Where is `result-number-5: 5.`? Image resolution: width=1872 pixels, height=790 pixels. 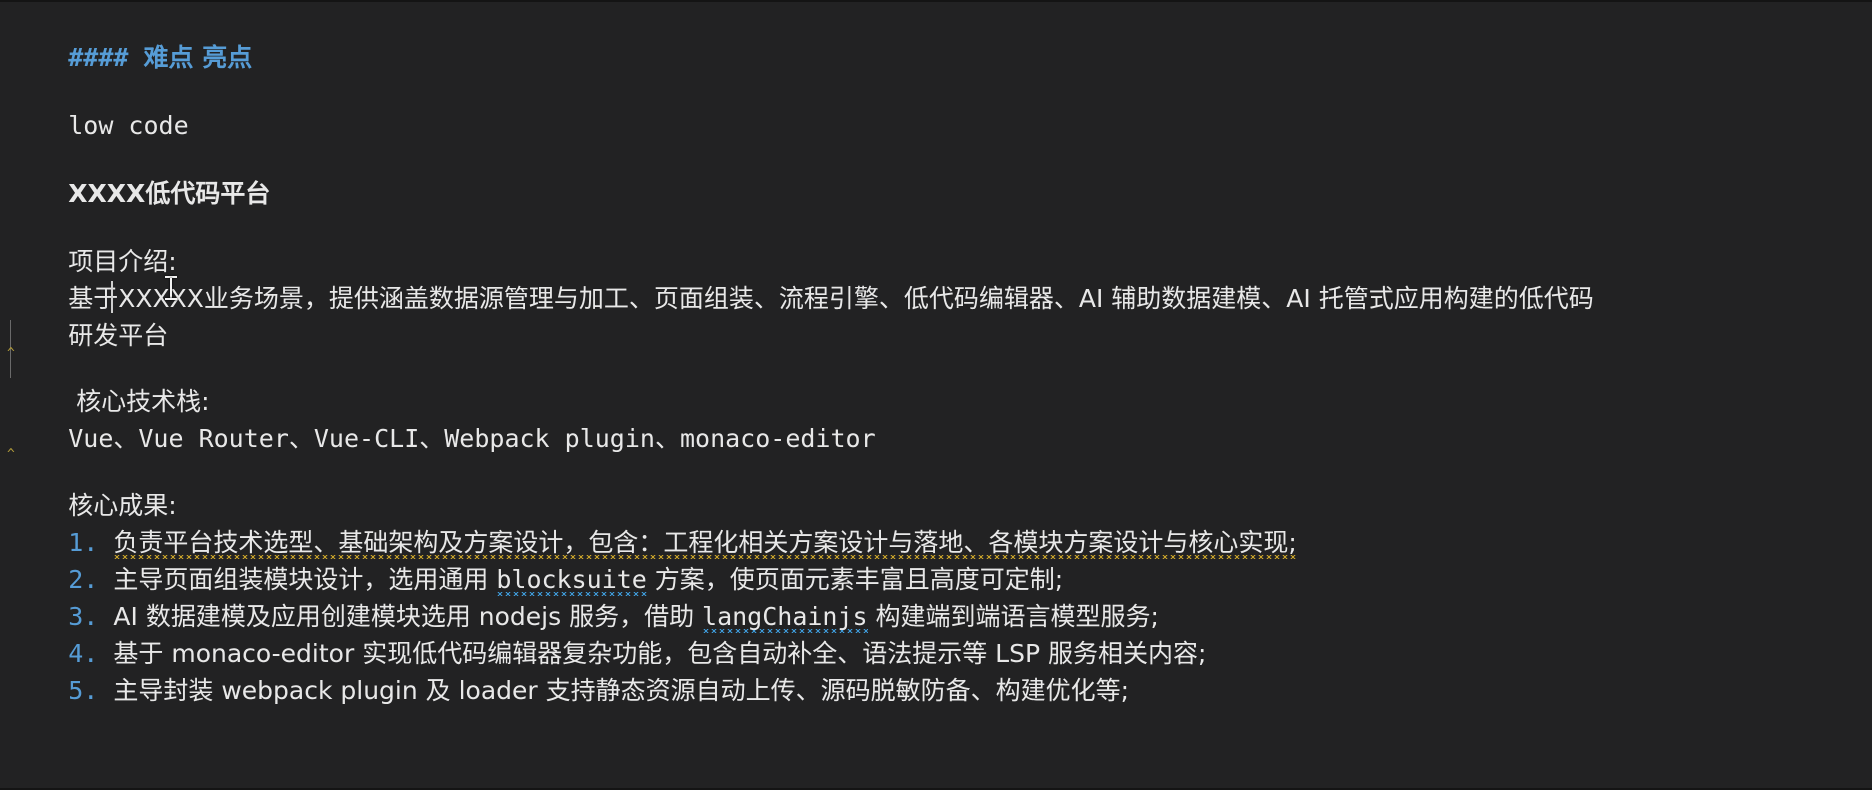
result-number-5: 5. is located at coordinates (83, 690).